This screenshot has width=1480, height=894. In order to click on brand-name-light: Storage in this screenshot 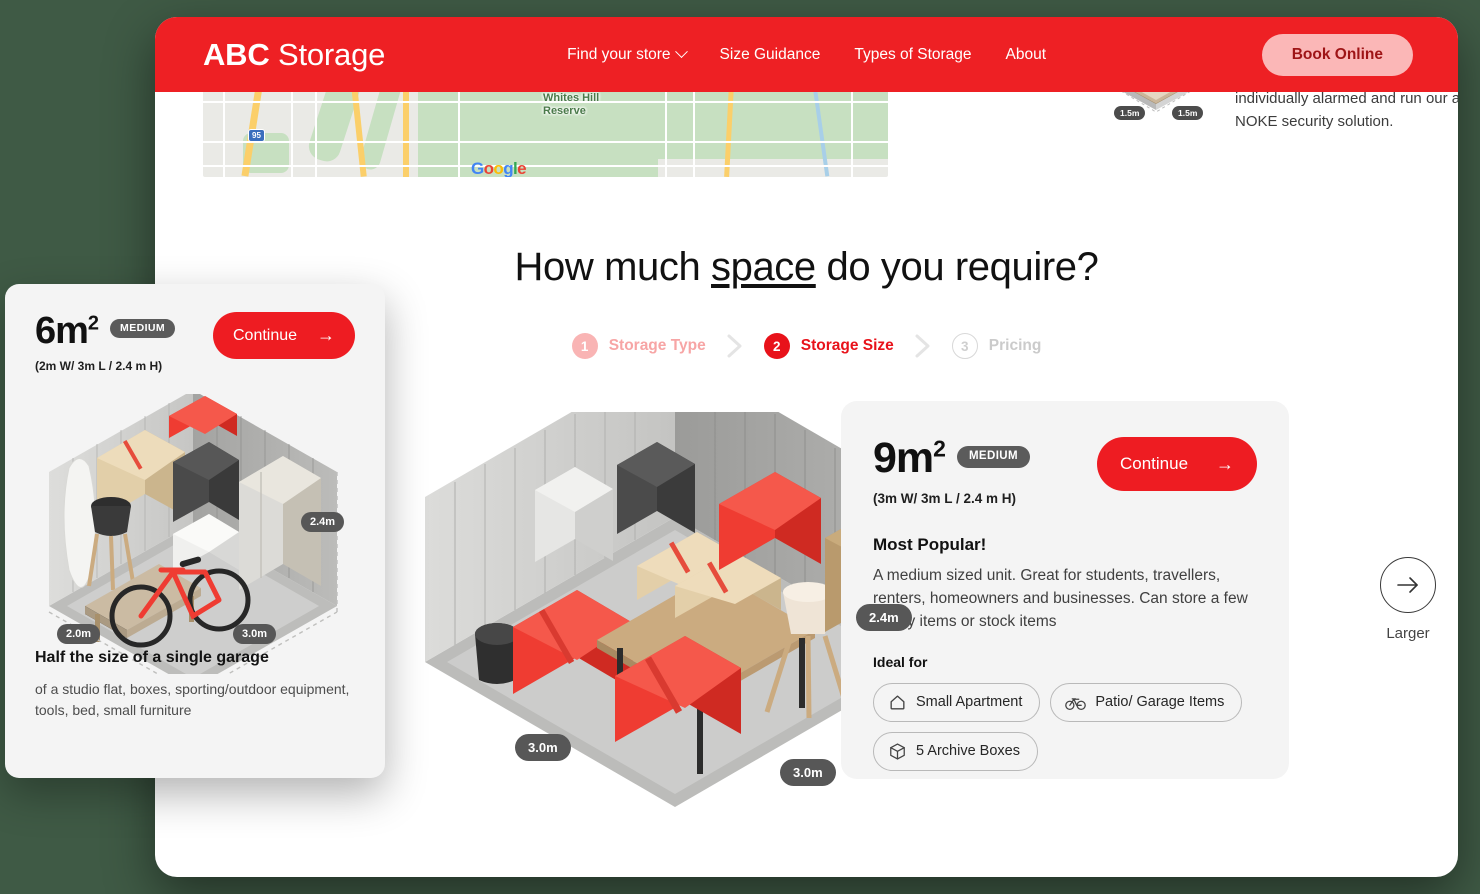, I will do `click(327, 54)`.